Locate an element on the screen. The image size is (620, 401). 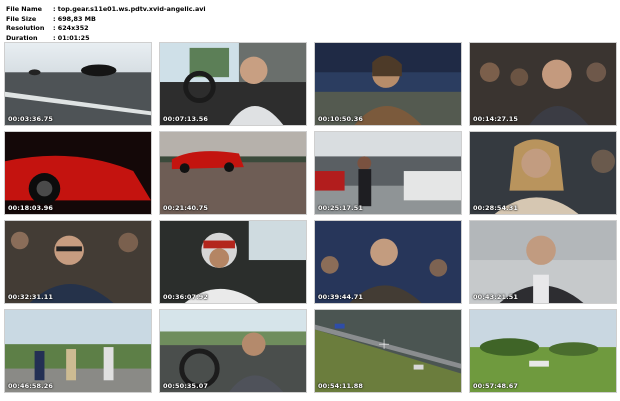
thumbnail: 00:57:48.67 is located at coordinates (543, 351).